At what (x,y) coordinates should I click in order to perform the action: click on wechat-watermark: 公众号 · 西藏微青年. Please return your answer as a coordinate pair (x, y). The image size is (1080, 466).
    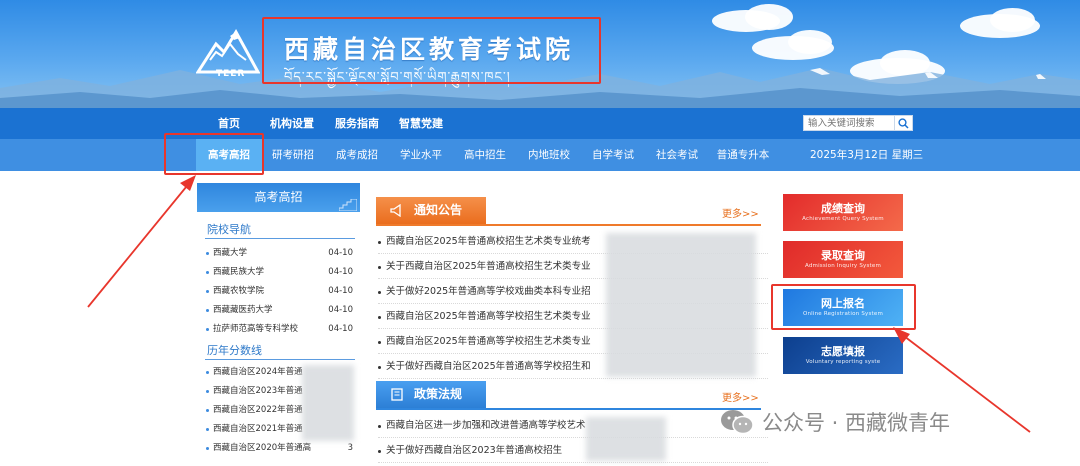
    Looking at the image, I should click on (835, 422).